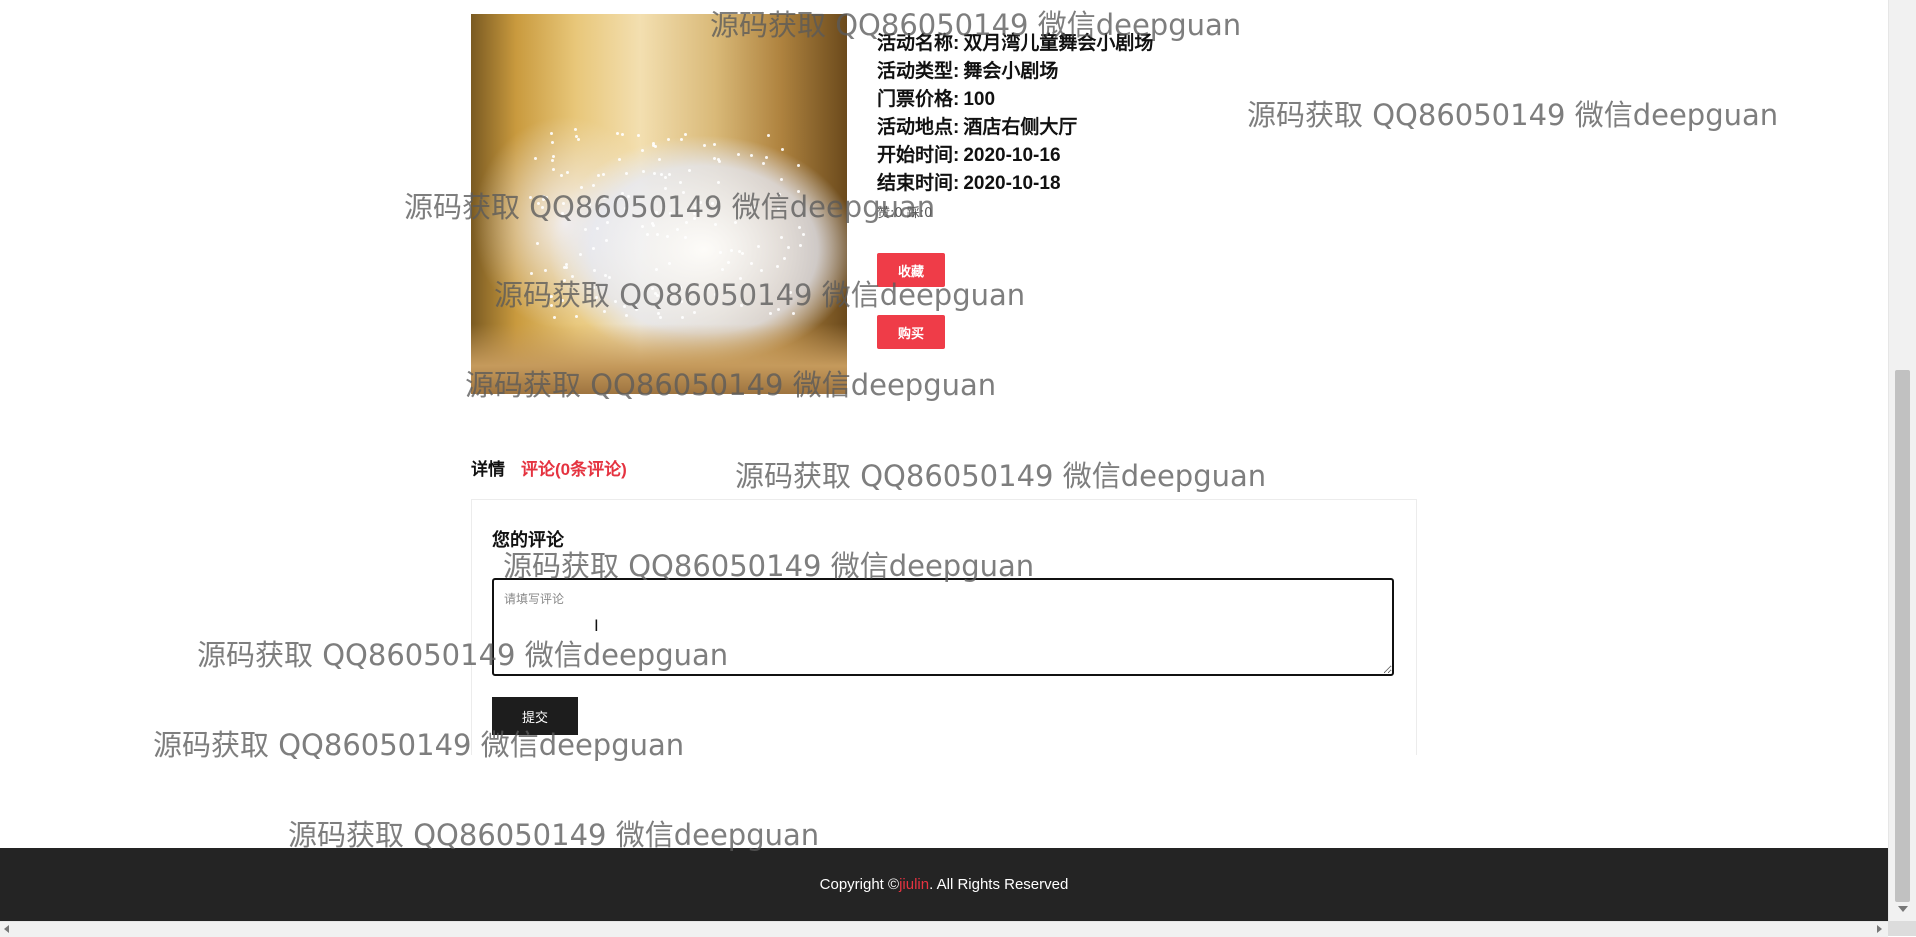  I want to click on comment-input, so click(943, 627).